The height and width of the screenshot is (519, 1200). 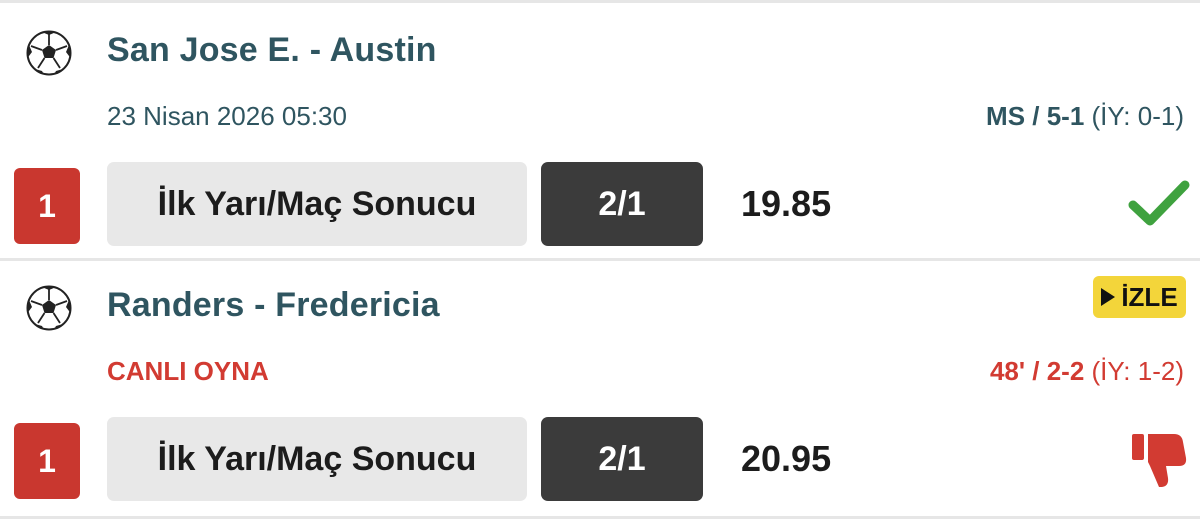 What do you see at coordinates (1037, 371) in the screenshot?
I see `match-score: 48' / 2-2` at bounding box center [1037, 371].